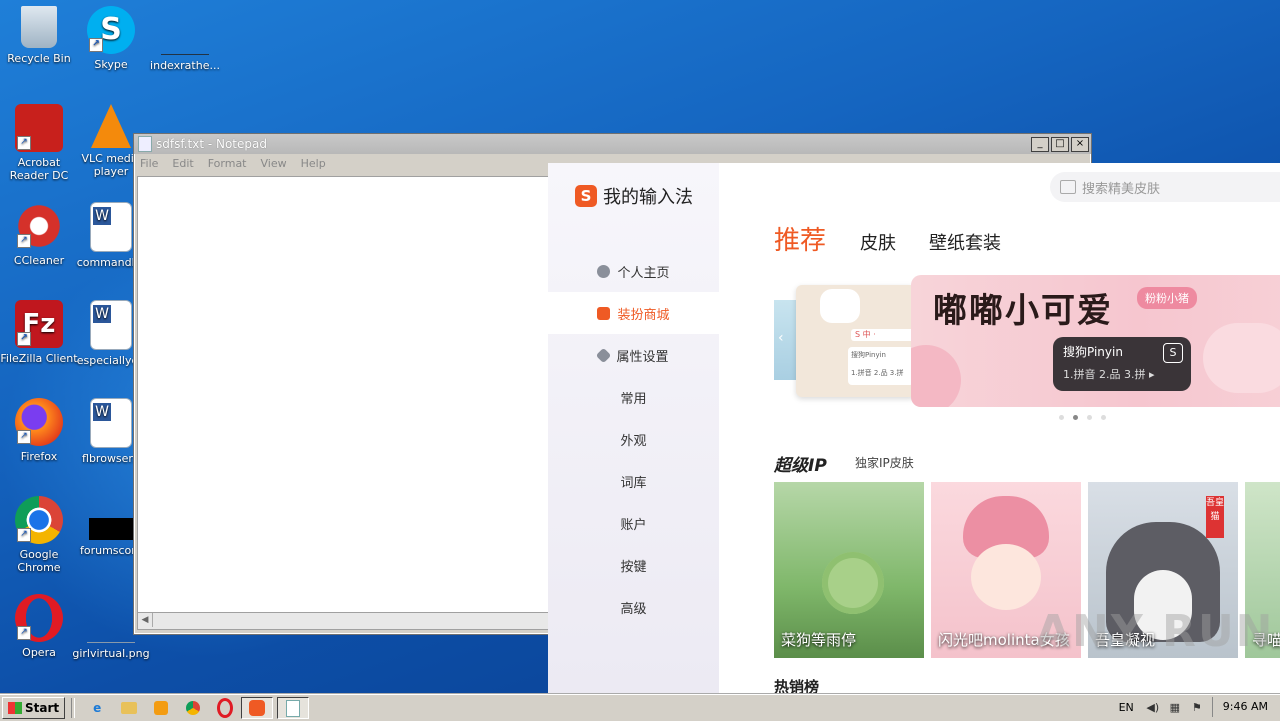 This screenshot has height=721, width=1280. Describe the element at coordinates (1060, 144) in the screenshot. I see `maximize-button: □` at that location.